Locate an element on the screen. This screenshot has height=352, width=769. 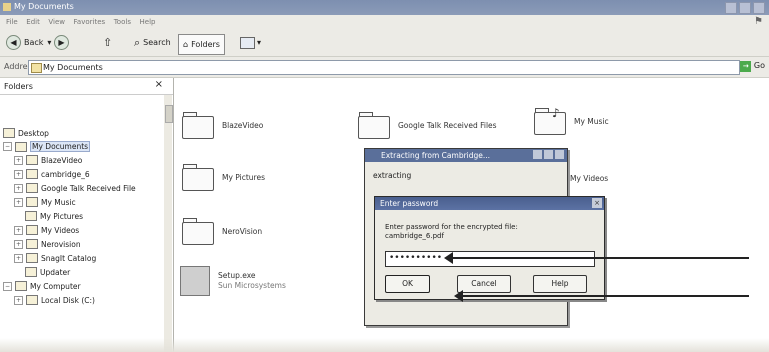
file-item-setup: Setup.exe Sun Microsystems is located at coordinates (233, 281).